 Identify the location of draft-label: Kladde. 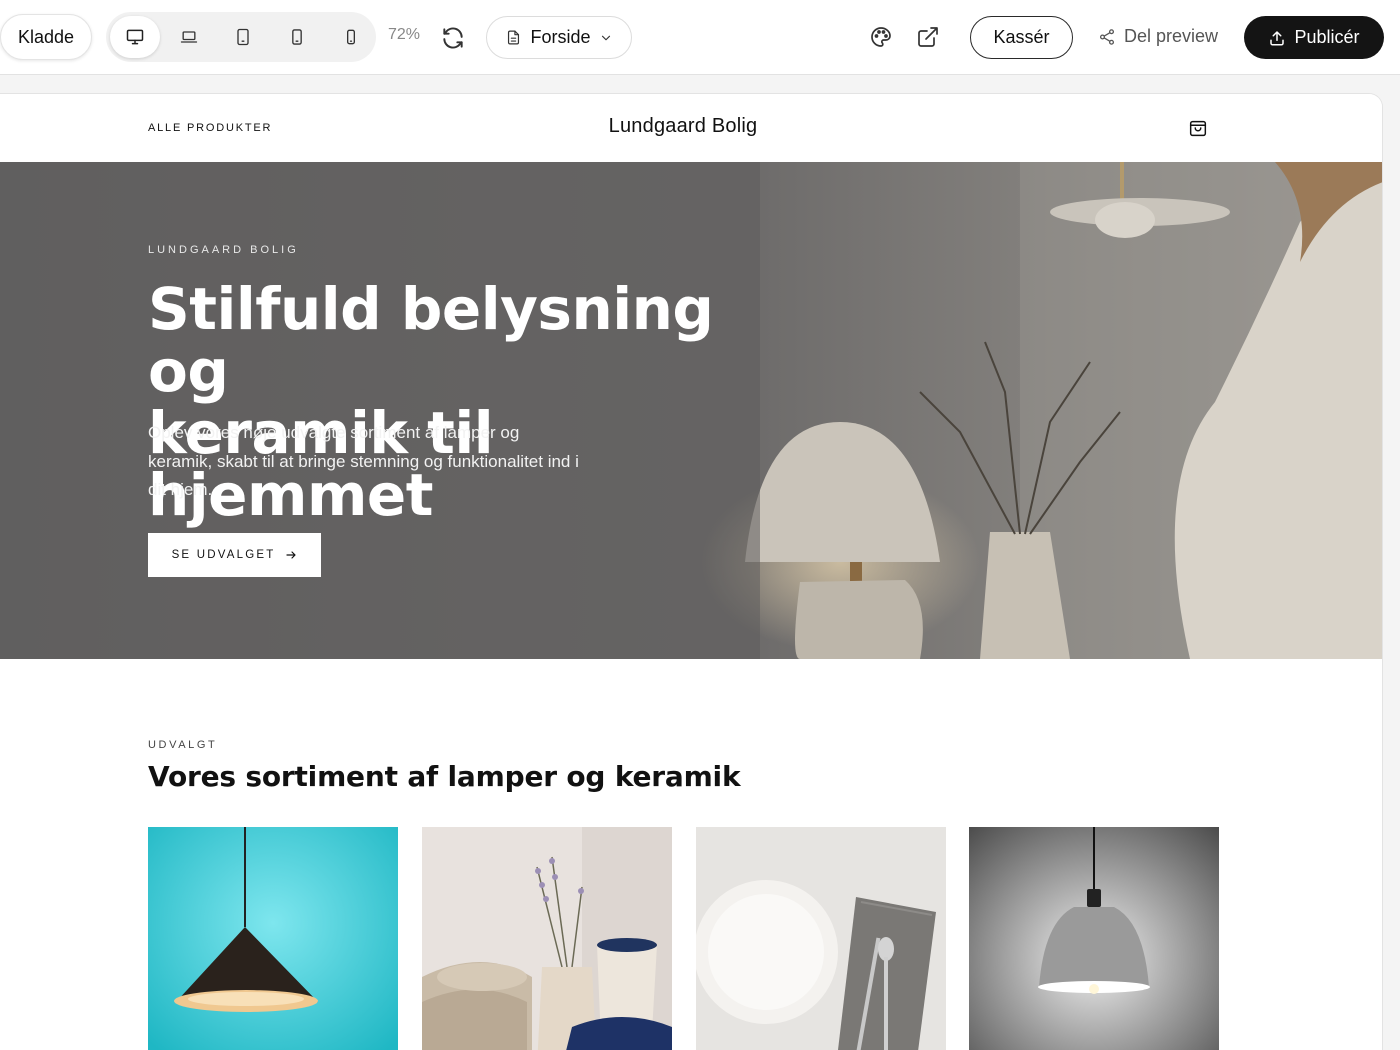
(46, 36).